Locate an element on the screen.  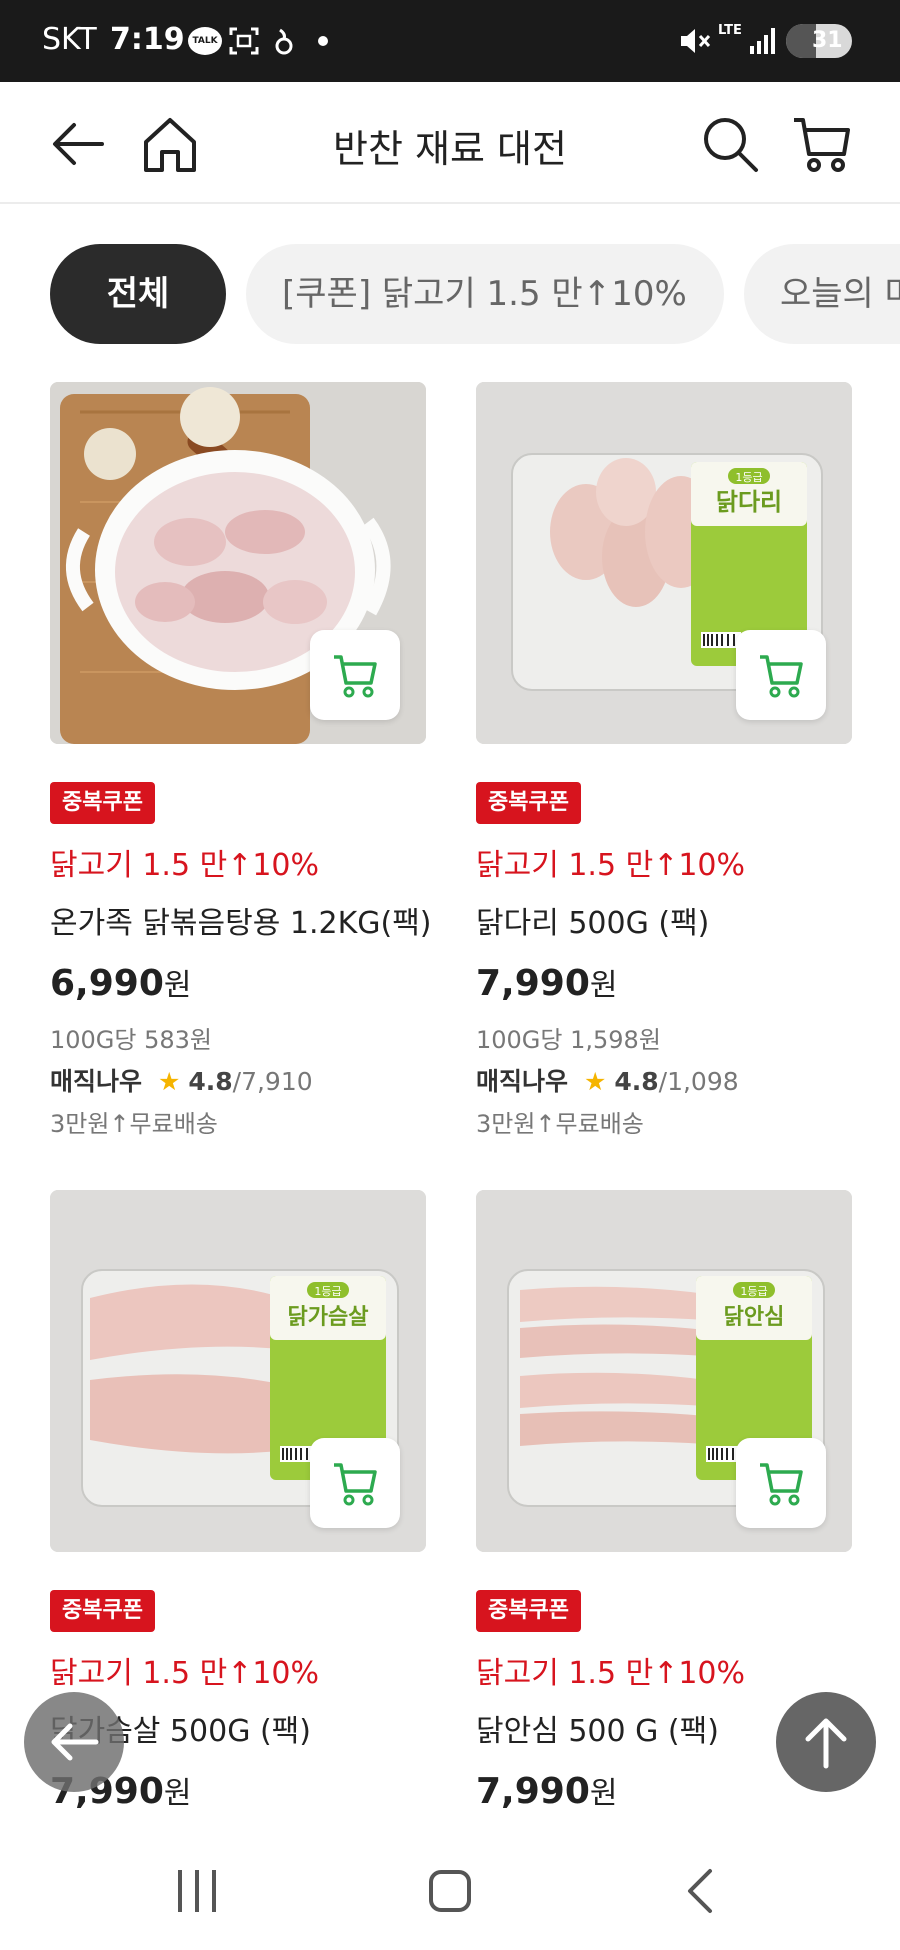
screenshot-icon is located at coordinates (244, 41).